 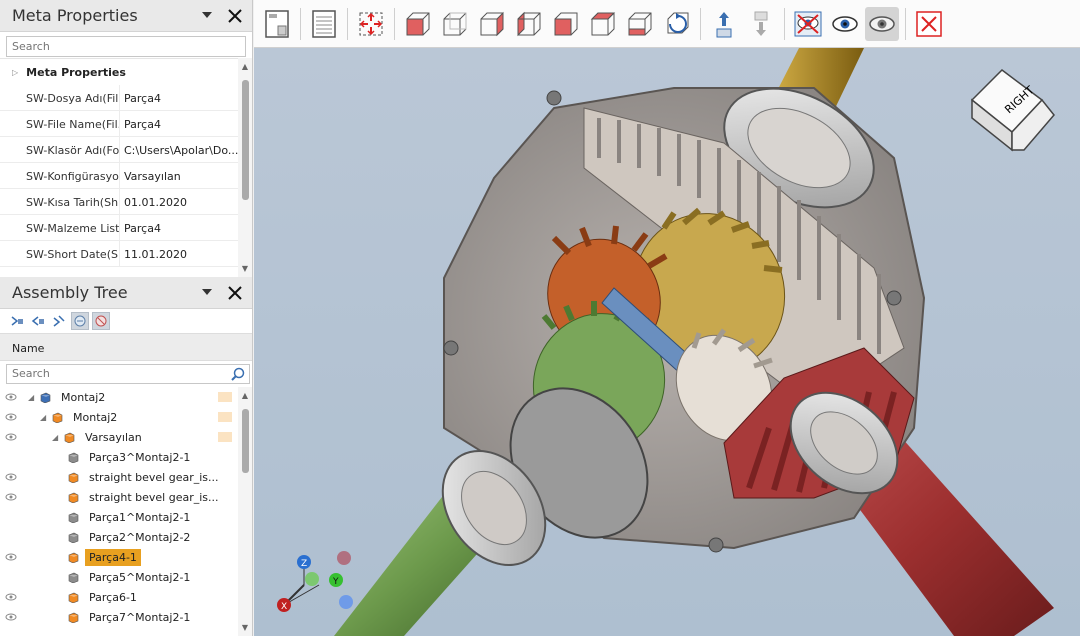 What do you see at coordinates (677, 24) in the screenshot?
I see `rotate-view-icon` at bounding box center [677, 24].